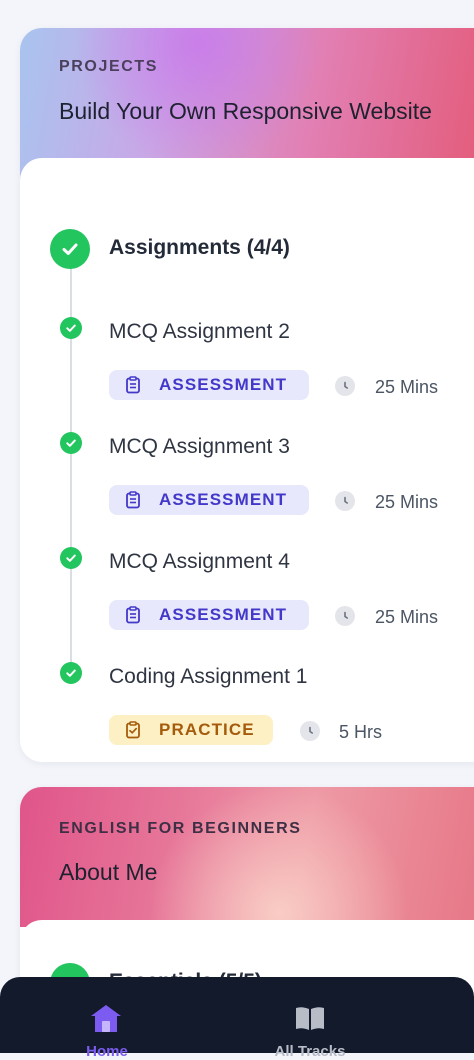 The image size is (474, 1060). I want to click on bottom-navigation: Home All Tracks, so click(237, 1018).